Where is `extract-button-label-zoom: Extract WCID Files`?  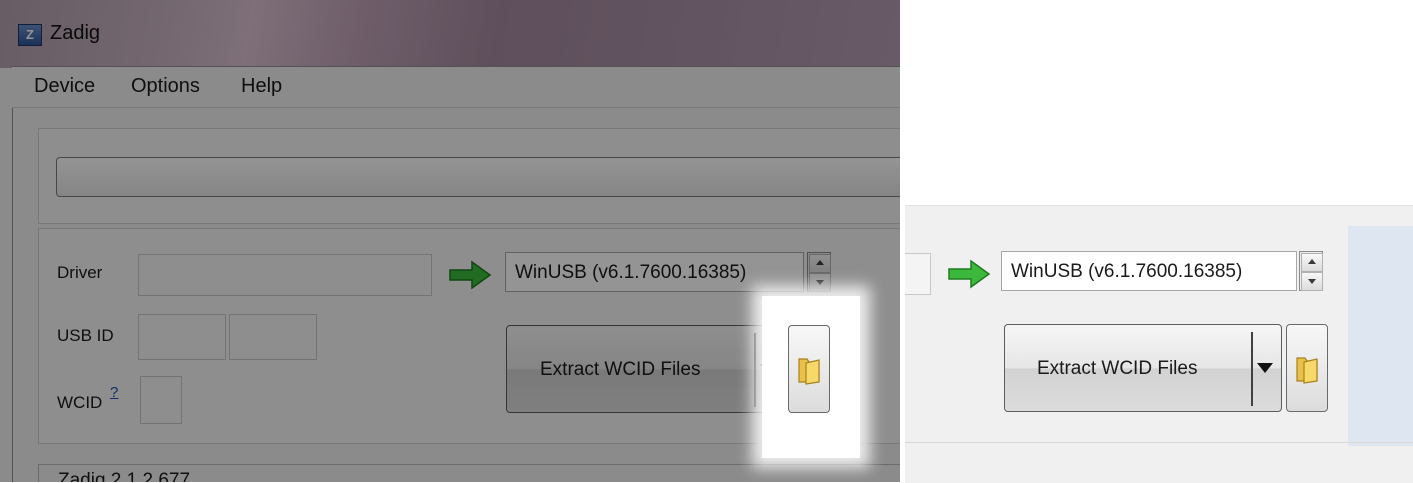 extract-button-label-zoom: Extract WCID Files is located at coordinates (1117, 368).